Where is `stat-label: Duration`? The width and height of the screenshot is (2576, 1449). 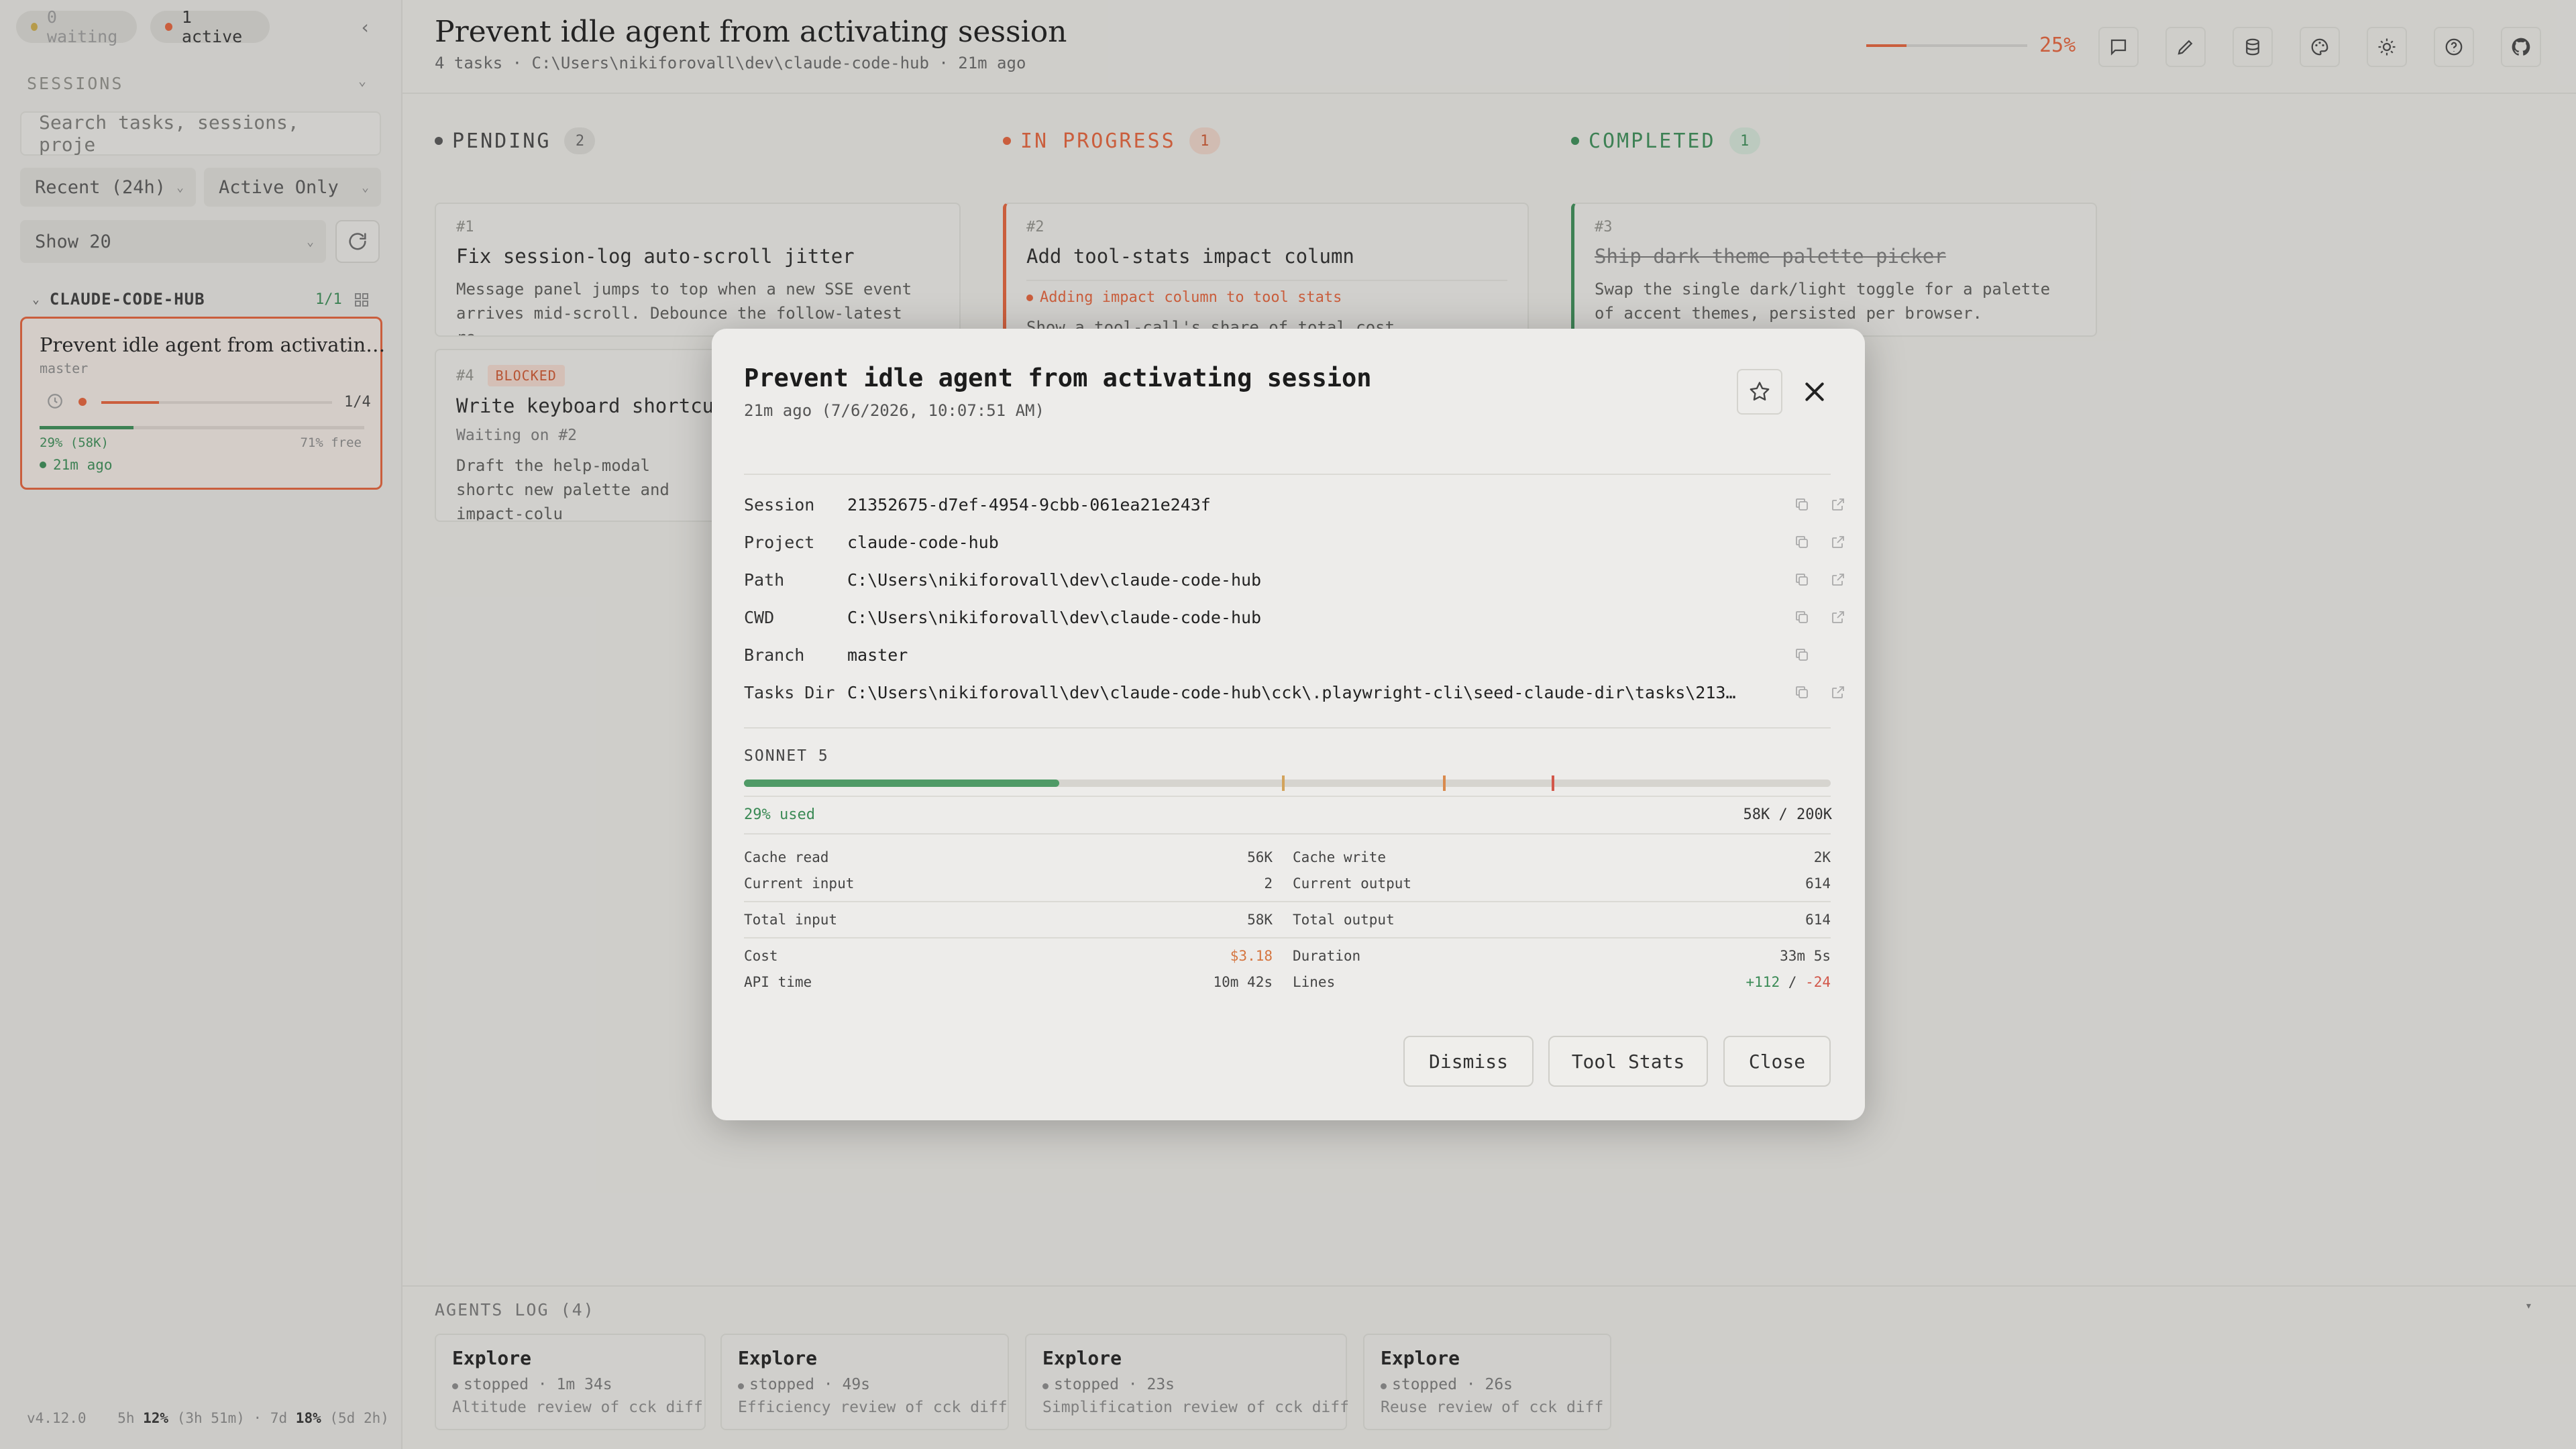 stat-label: Duration is located at coordinates (1327, 956).